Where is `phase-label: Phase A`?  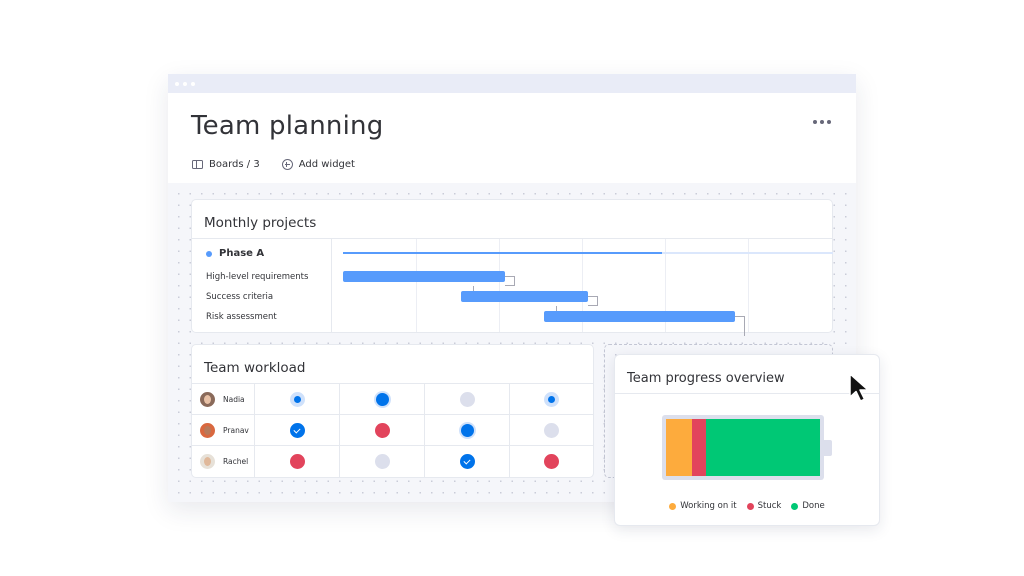
phase-label: Phase A is located at coordinates (235, 253).